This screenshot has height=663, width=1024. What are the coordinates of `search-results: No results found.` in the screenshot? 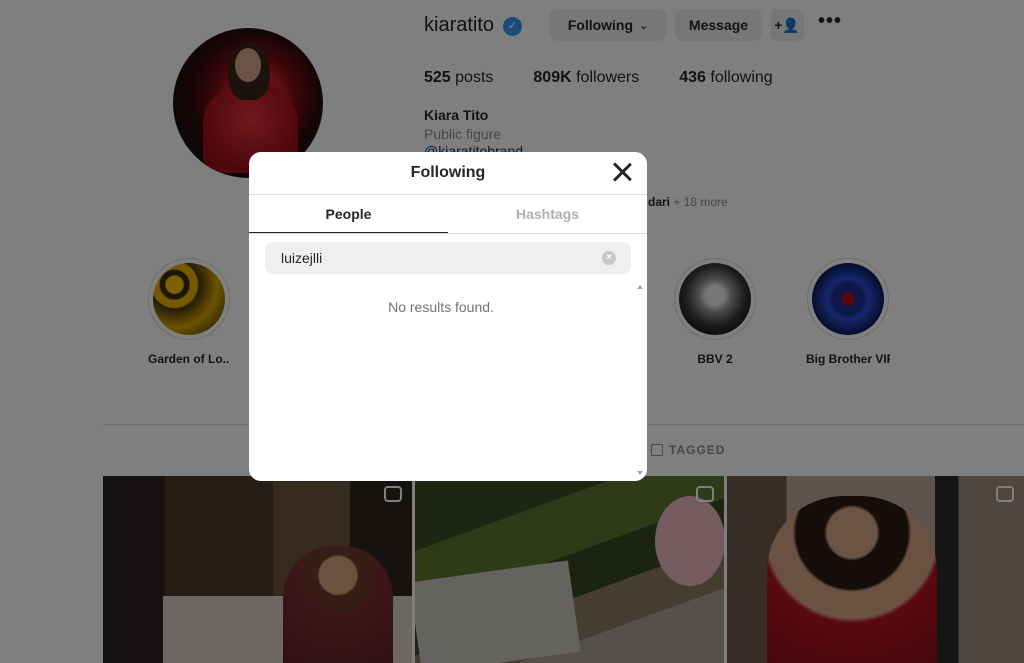 It's located at (441, 379).